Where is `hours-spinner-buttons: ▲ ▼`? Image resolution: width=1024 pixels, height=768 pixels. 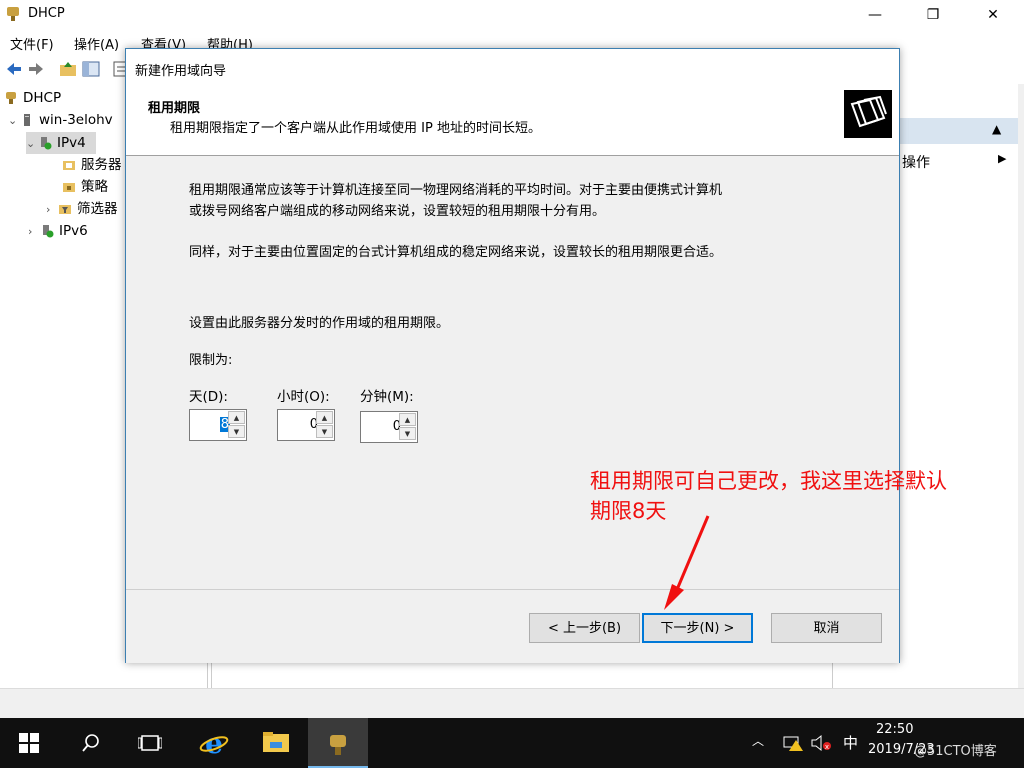 hours-spinner-buttons: ▲ ▼ is located at coordinates (324, 425).